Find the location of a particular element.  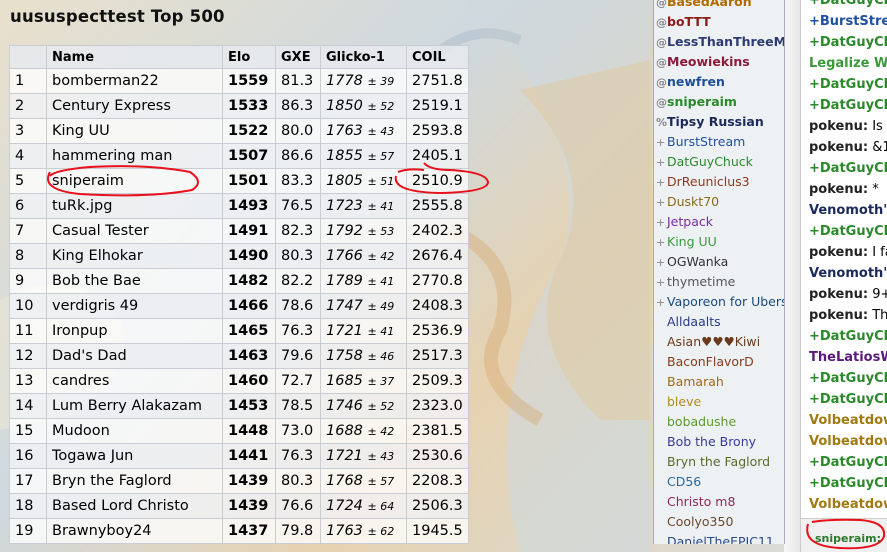

userlist-item: bobadushe is located at coordinates (719, 422).